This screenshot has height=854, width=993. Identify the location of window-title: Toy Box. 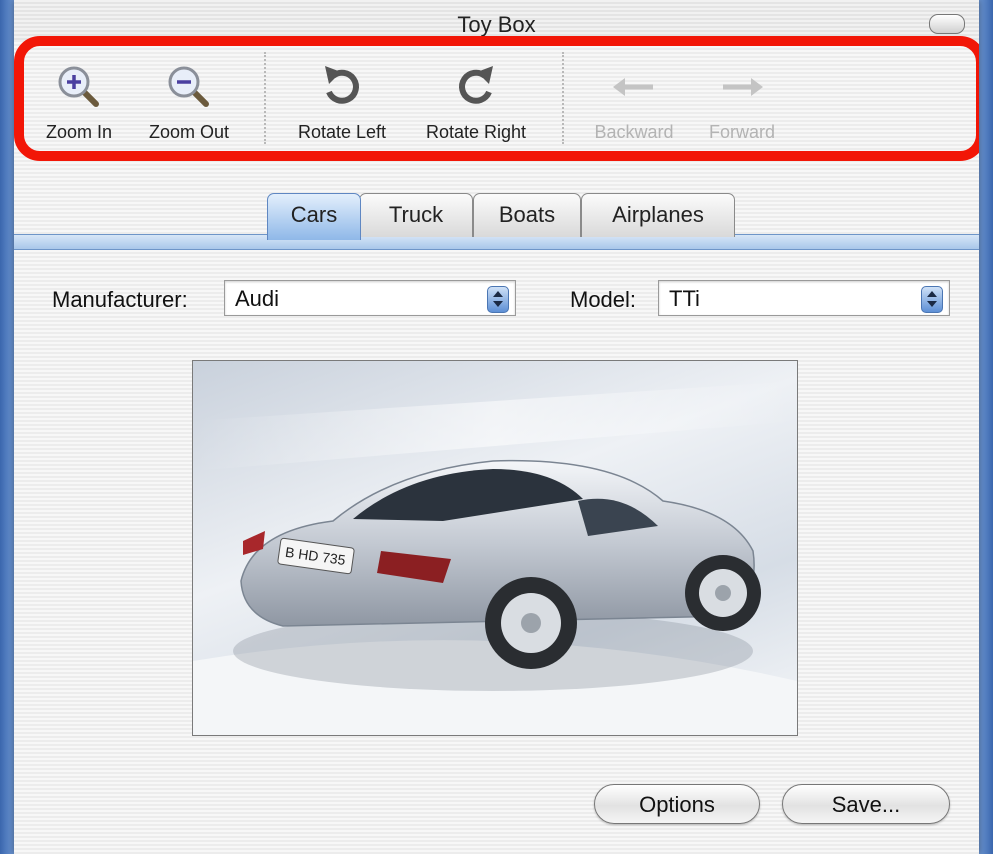
(496, 24).